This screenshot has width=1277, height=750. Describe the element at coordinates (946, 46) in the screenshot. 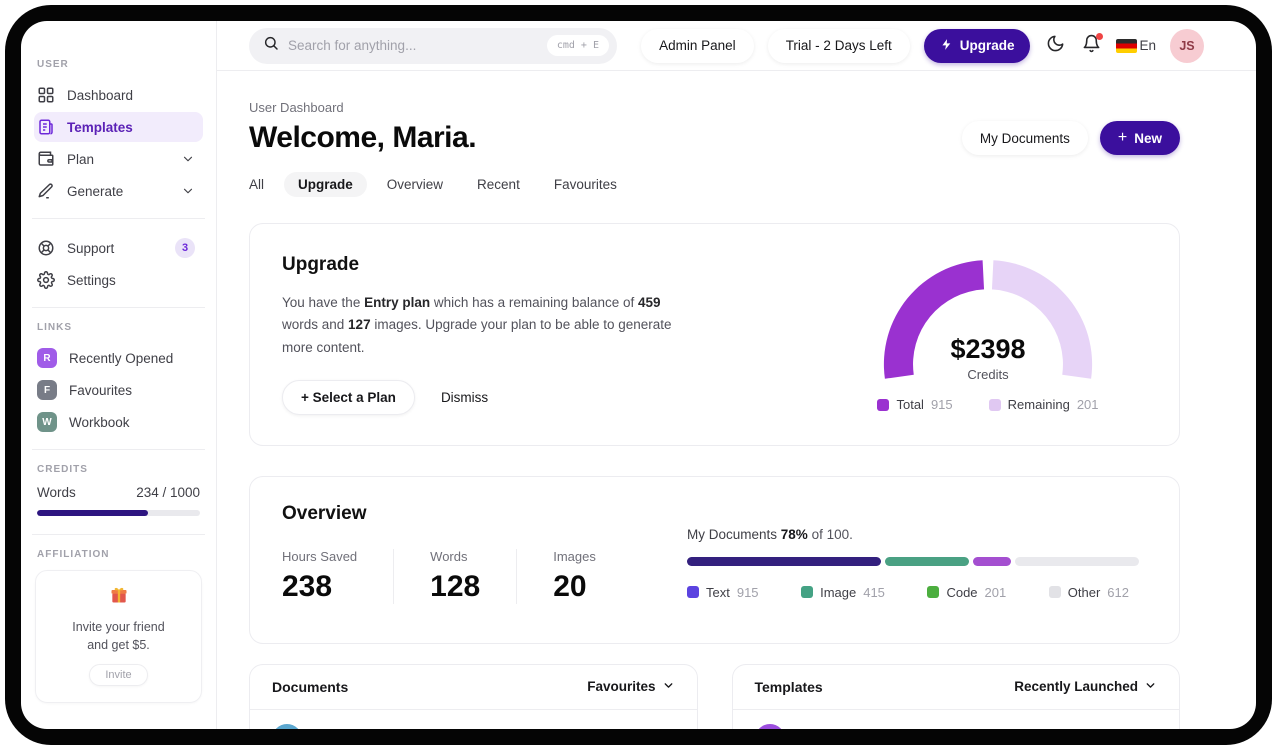

I see `bolt-icon` at that location.